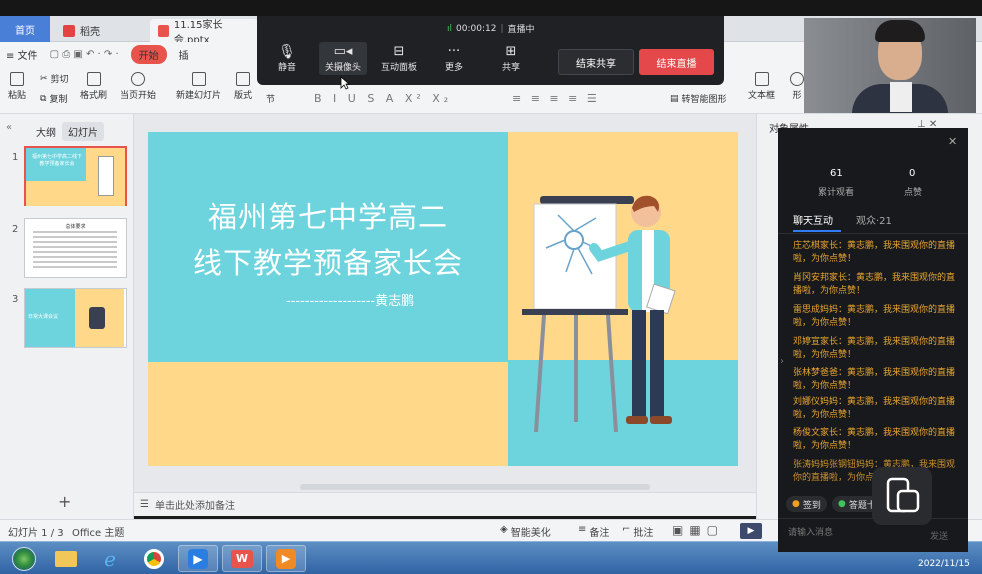  Describe the element at coordinates (874, 439) in the screenshot. I see `chat-message: 杨俊文家长：黄志鹏，我来围观你的直播啦，为你点赞！` at that location.